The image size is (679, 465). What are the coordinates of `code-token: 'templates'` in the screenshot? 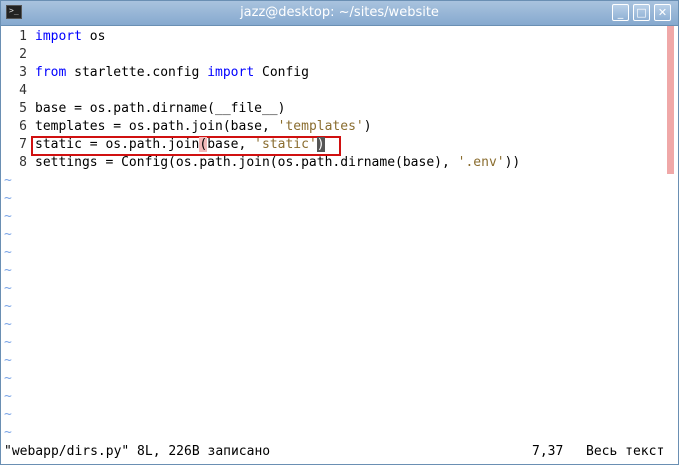 It's located at (320, 126).